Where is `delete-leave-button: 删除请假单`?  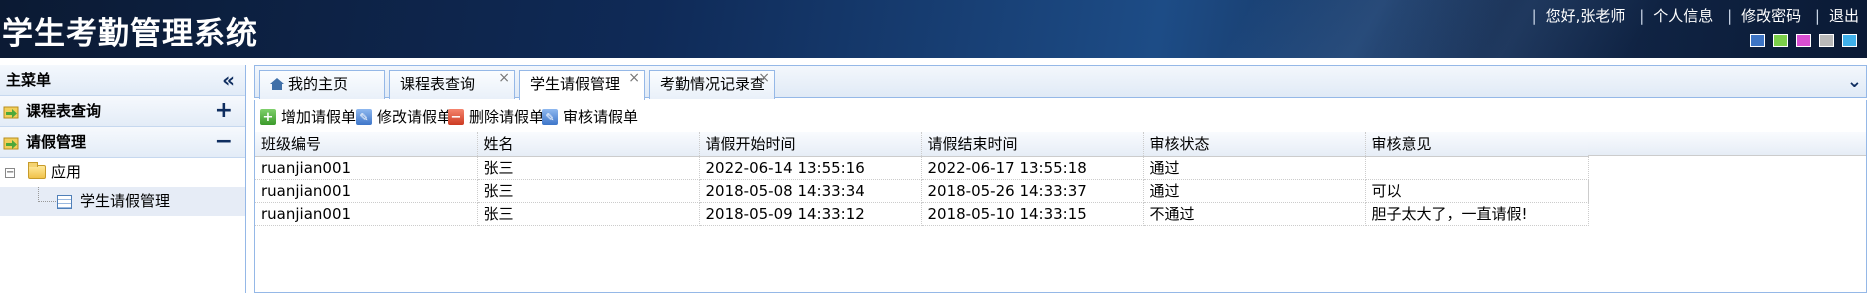 delete-leave-button: 删除请假单 is located at coordinates (495, 117).